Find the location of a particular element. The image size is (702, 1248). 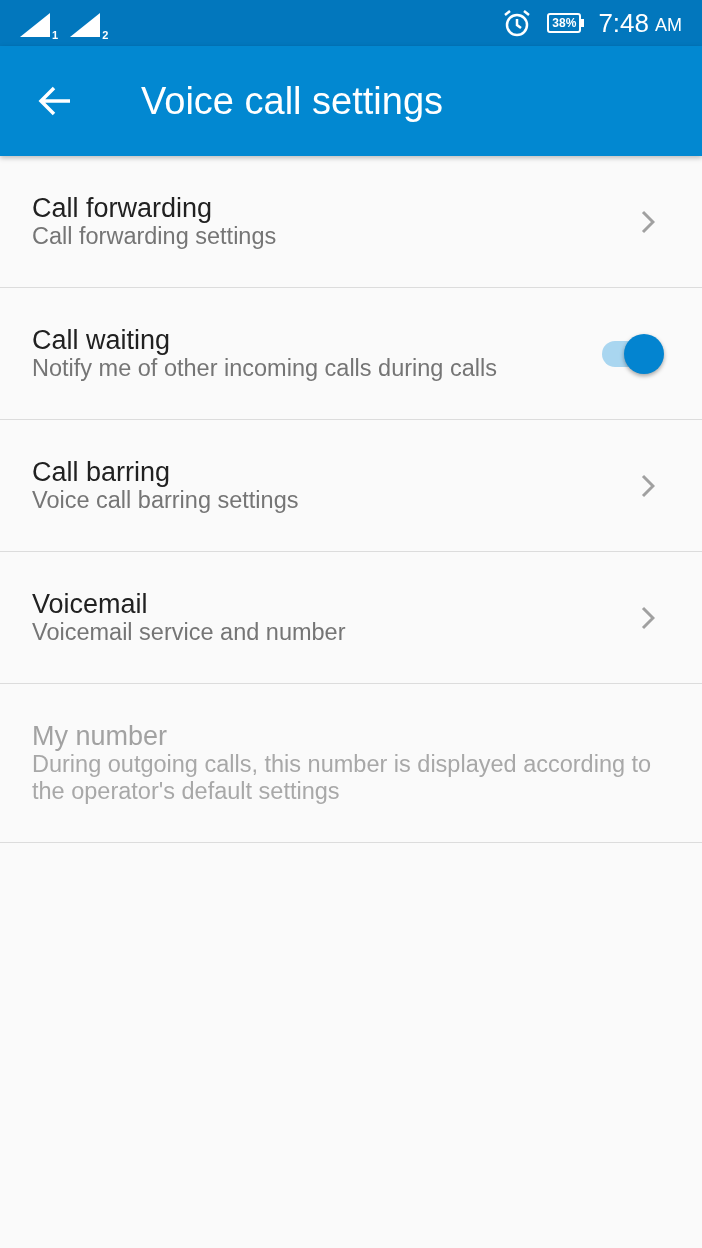

setting-title: Call forwarding is located at coordinates (316, 208).